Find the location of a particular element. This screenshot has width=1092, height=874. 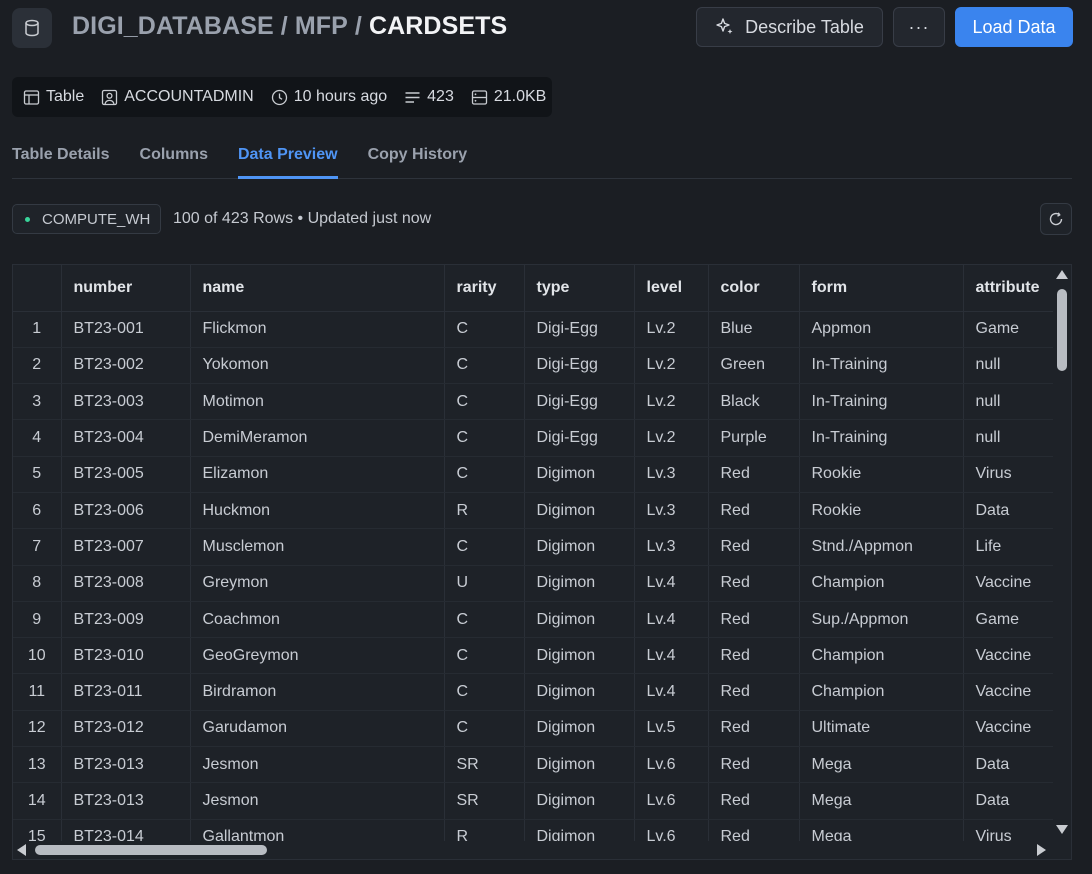

cell-name: Greymon is located at coordinates (317, 583).